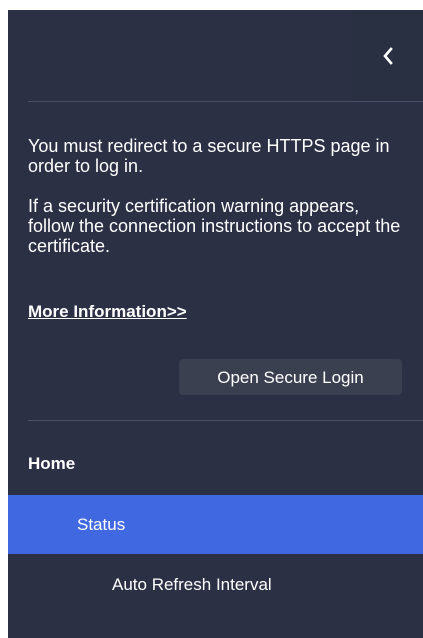  What do you see at coordinates (215, 524) in the screenshot?
I see `nav-item-status: Status` at bounding box center [215, 524].